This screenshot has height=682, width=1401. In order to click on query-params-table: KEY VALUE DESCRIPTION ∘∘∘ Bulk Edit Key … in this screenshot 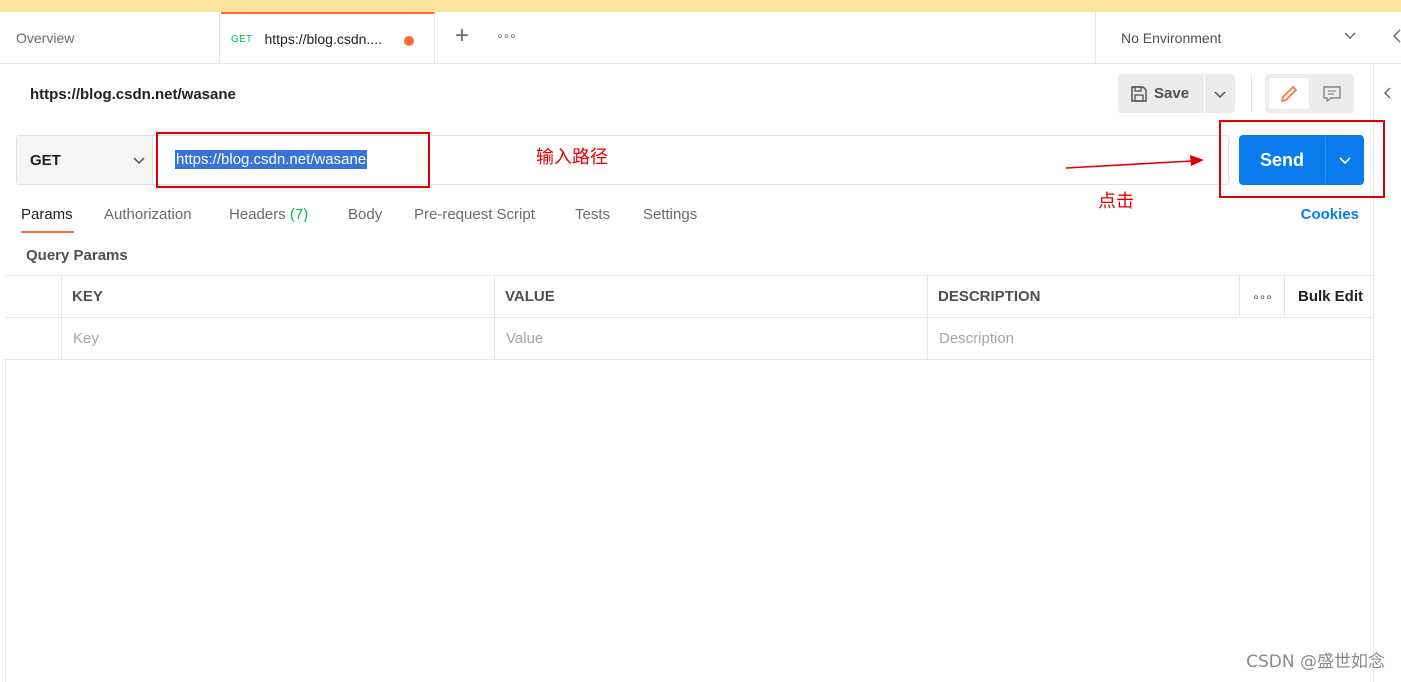, I will do `click(689, 317)`.